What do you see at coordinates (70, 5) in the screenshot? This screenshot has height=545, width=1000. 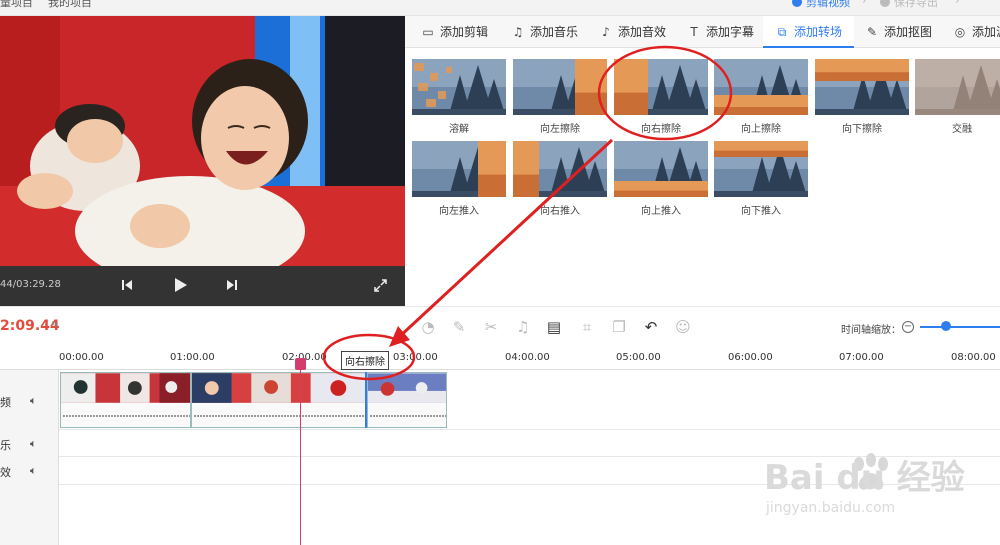 I see `my-projects-item: 我的项目` at bounding box center [70, 5].